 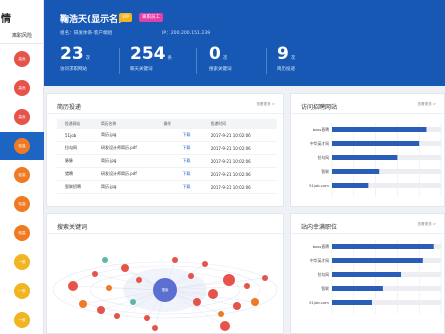 I want to click on table-row: 51job 简历.jpg 下载 2017-9-21 10:02:06, so click(x=167, y=135).